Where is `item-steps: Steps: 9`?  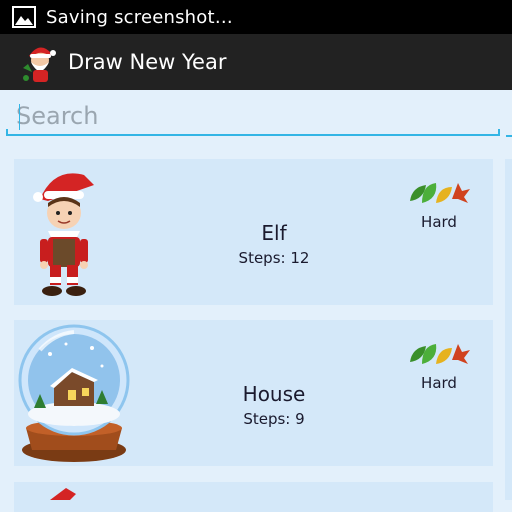
item-steps: Steps: 9 is located at coordinates (274, 419).